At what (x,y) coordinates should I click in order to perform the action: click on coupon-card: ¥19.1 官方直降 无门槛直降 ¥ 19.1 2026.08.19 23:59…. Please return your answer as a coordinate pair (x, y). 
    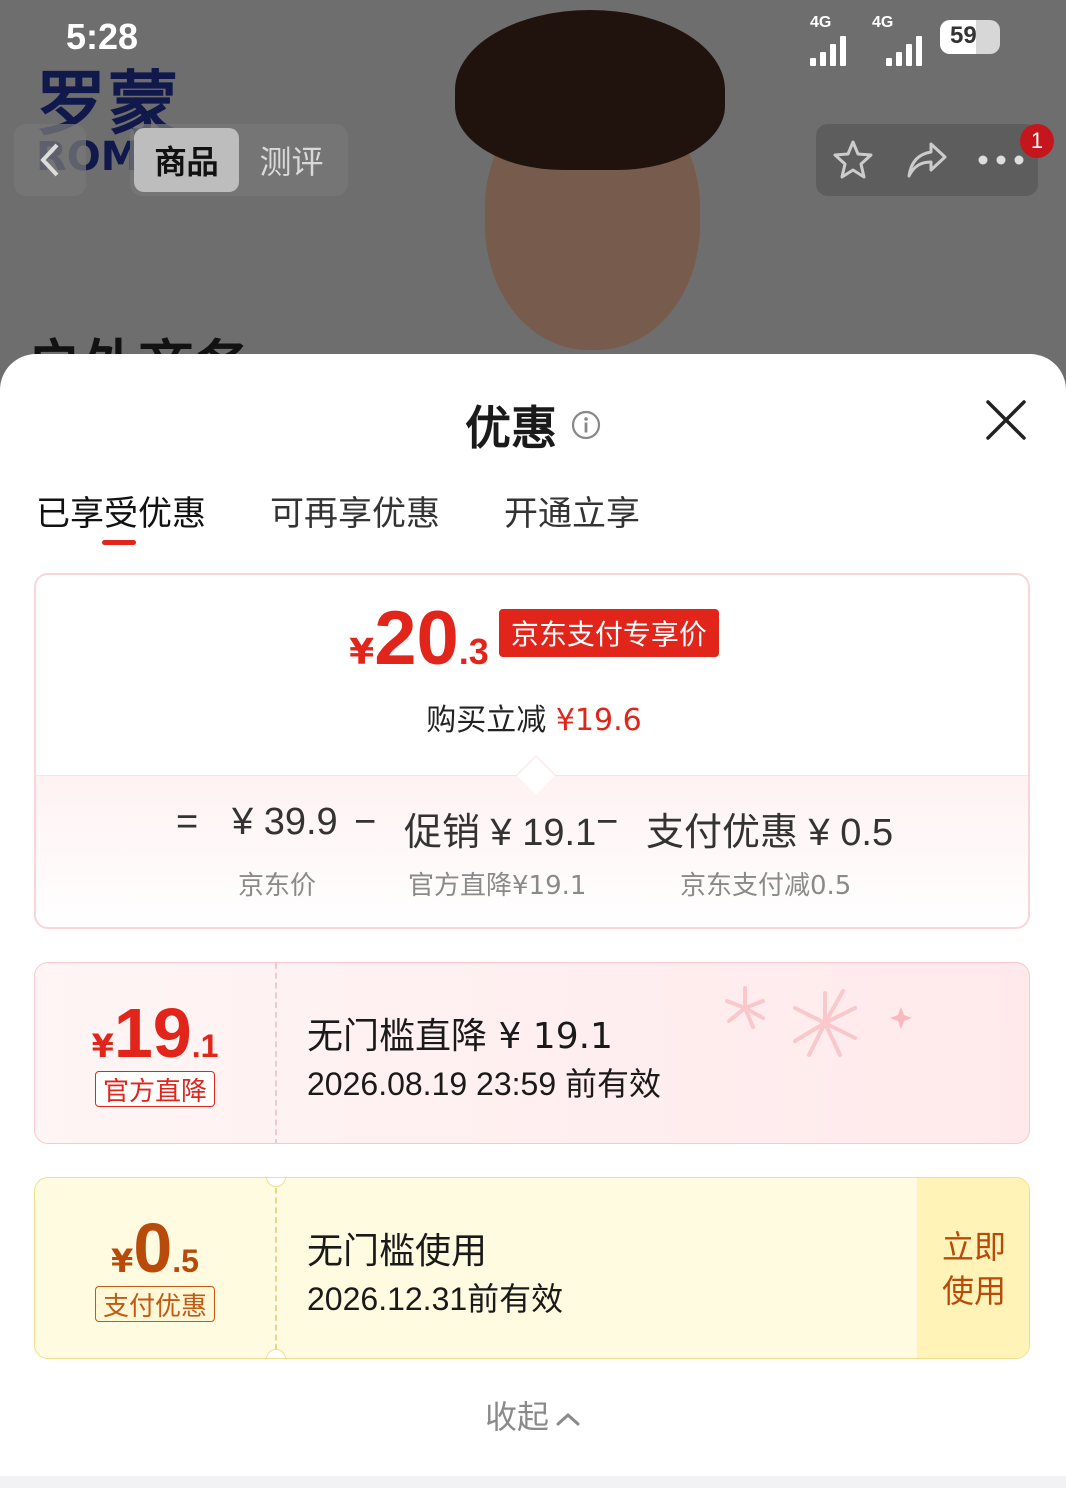
    Looking at the image, I should click on (532, 1053).